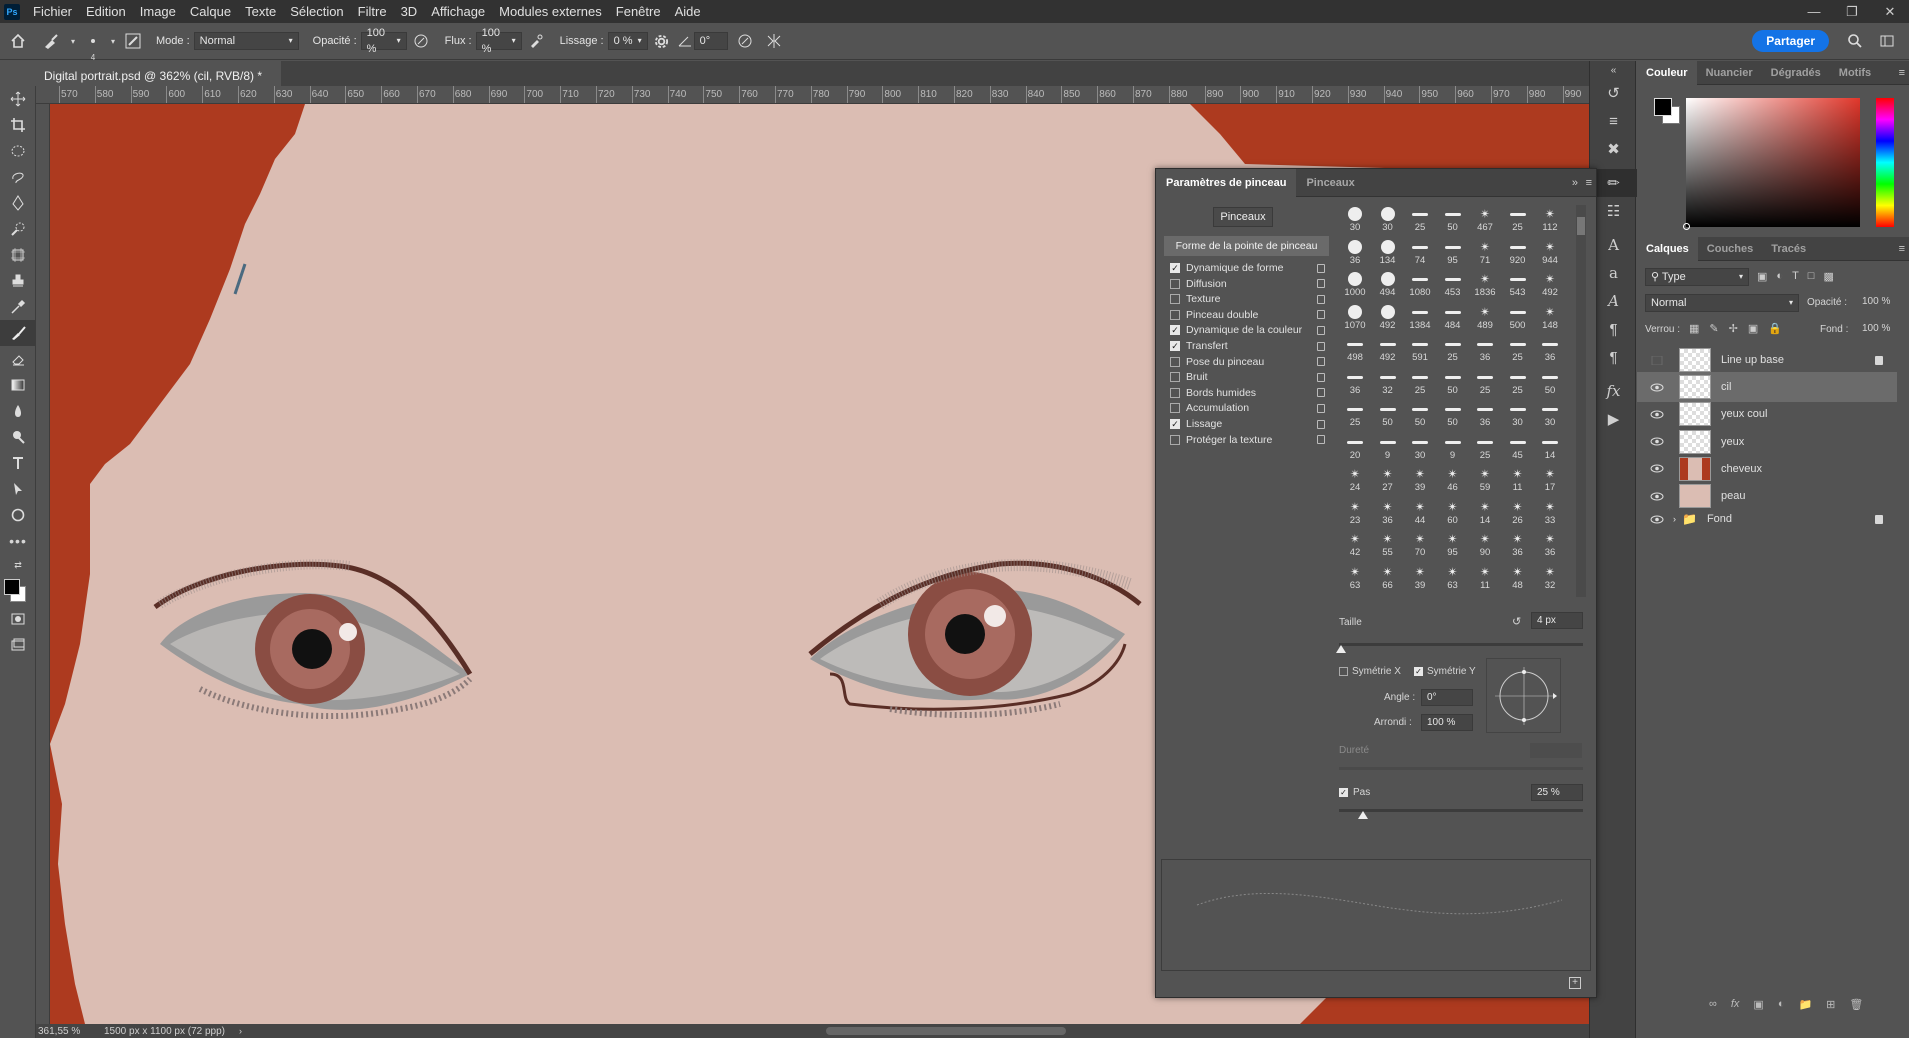 The height and width of the screenshot is (1038, 1909). What do you see at coordinates (1697, 277) in the screenshot?
I see `layer-filter-select: ⚲ Type ▾` at bounding box center [1697, 277].